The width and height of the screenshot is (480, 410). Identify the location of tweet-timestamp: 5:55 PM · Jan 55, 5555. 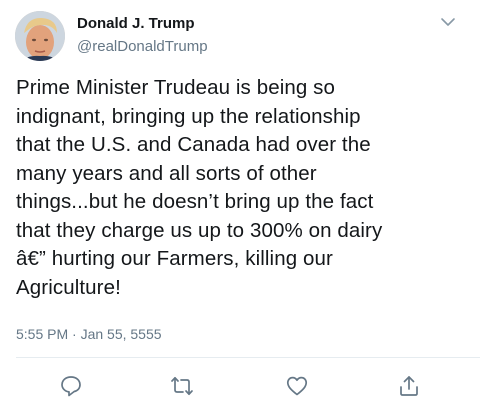
(89, 334).